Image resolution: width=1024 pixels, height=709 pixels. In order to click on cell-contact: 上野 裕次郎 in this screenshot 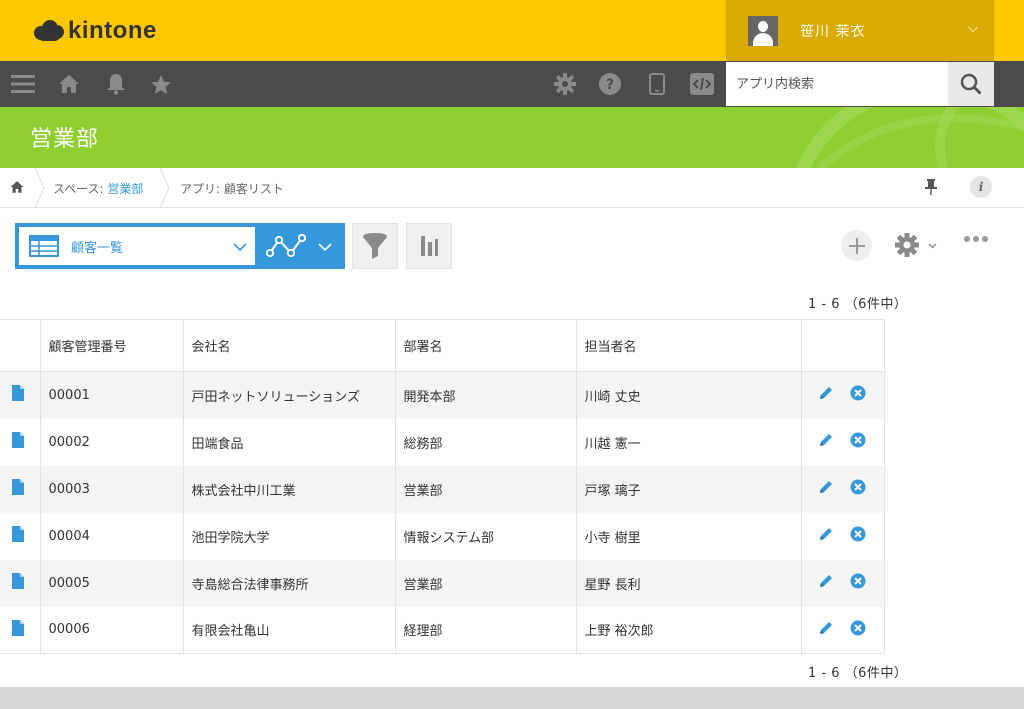, I will do `click(688, 630)`.